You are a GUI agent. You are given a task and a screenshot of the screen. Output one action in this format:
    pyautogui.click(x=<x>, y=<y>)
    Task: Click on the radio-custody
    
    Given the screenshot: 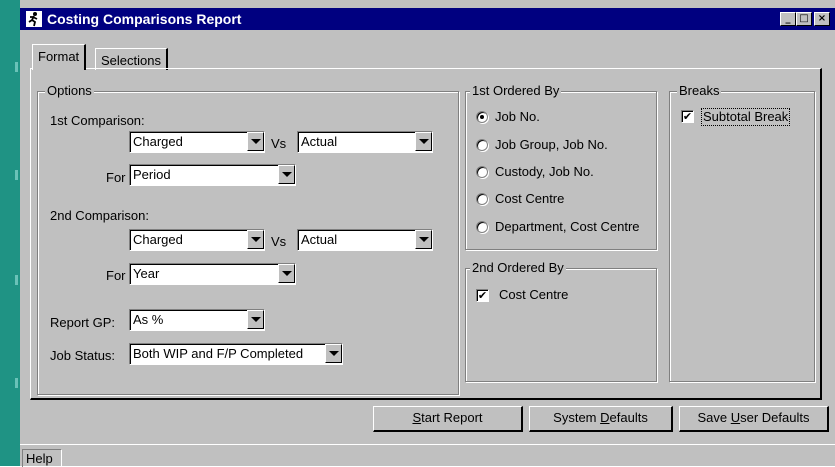 What is the action you would take?
    pyautogui.click(x=482, y=172)
    